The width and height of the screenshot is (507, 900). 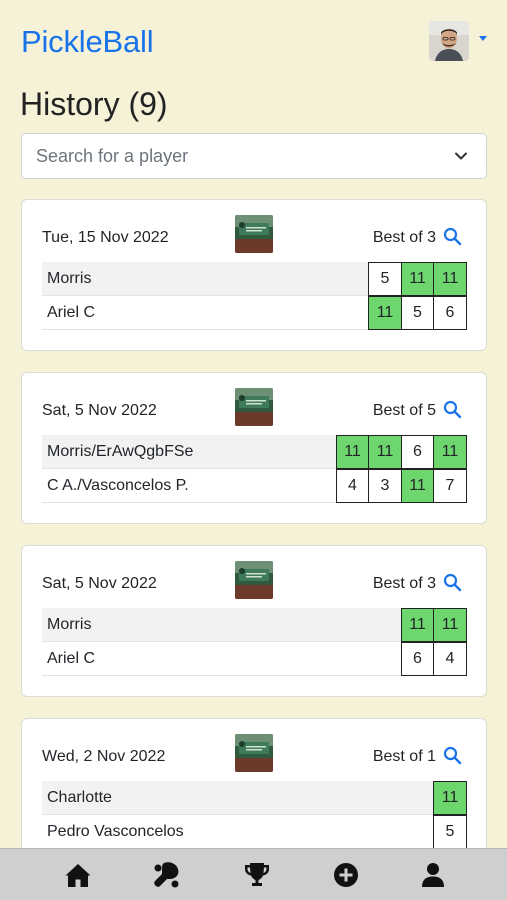 I want to click on user-icon, so click(x=433, y=875).